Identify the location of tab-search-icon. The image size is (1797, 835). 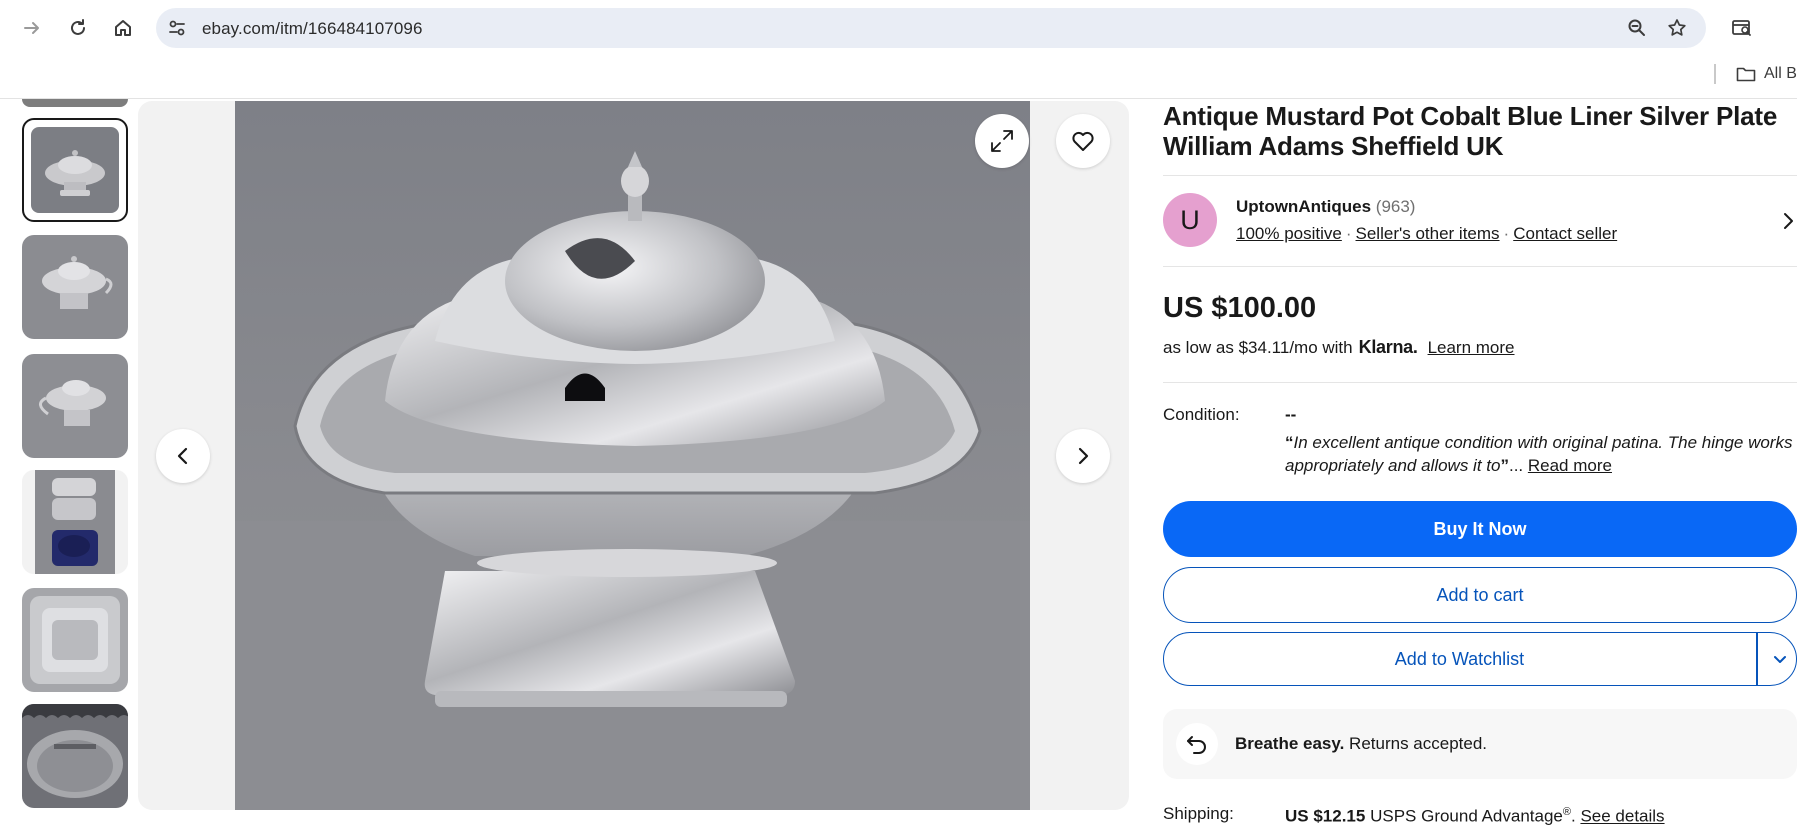
(1741, 28).